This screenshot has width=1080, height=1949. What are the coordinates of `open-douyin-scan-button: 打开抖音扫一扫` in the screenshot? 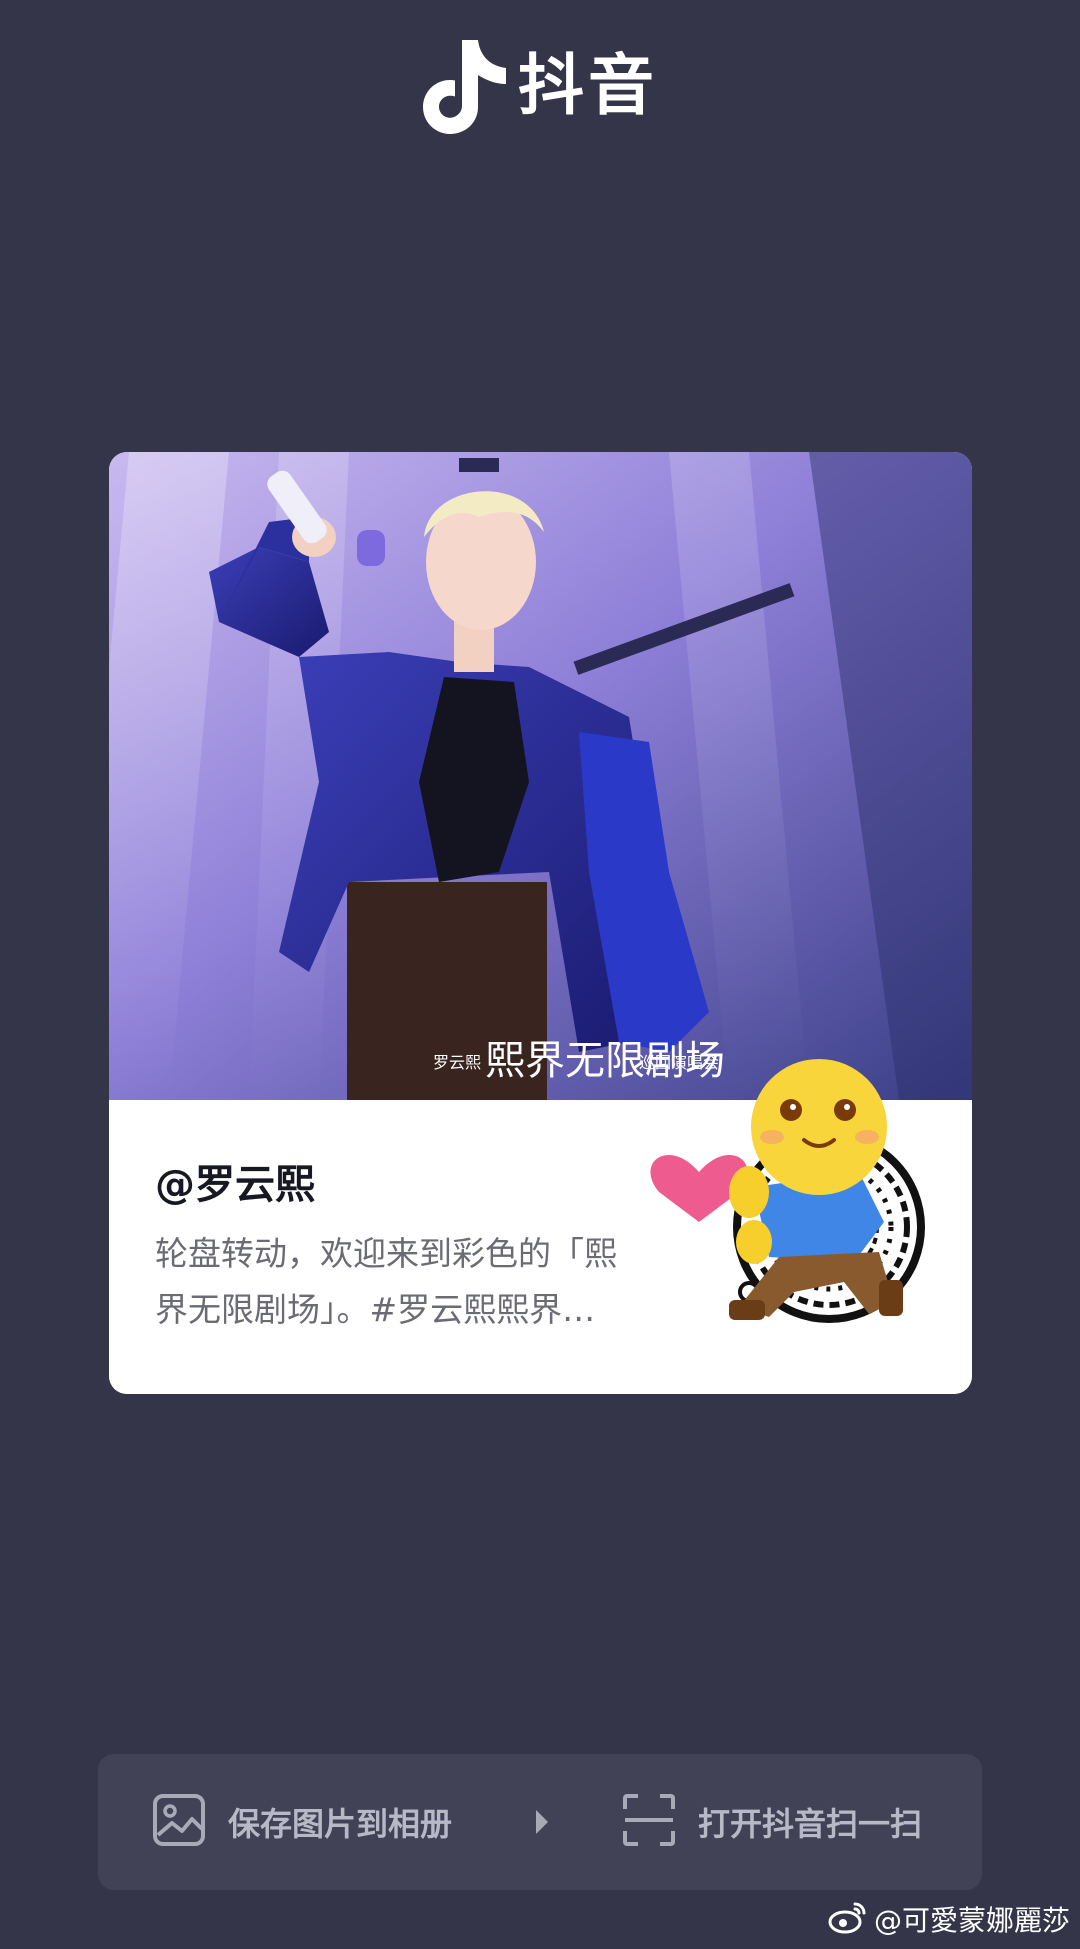 It's located at (772, 1822).